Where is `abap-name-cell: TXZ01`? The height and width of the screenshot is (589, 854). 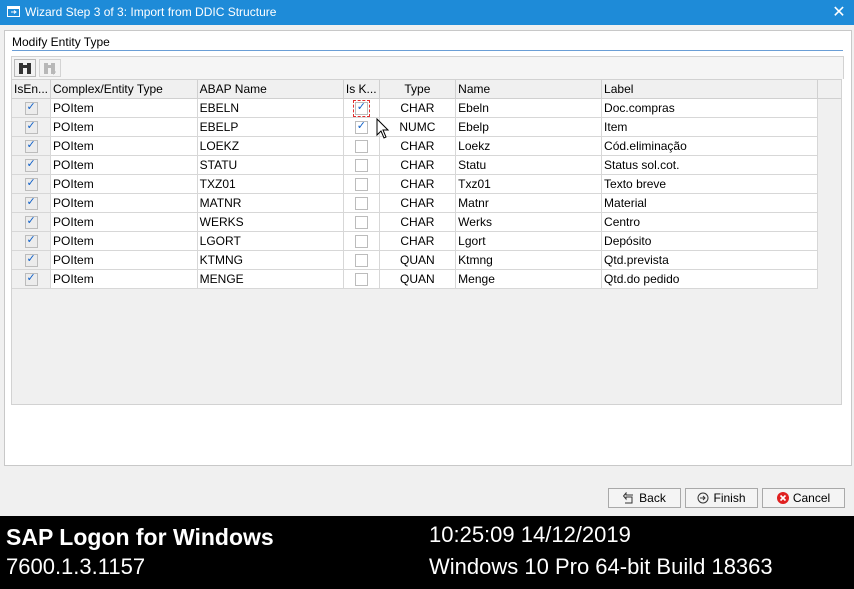
abap-name-cell: TXZ01 is located at coordinates (270, 184).